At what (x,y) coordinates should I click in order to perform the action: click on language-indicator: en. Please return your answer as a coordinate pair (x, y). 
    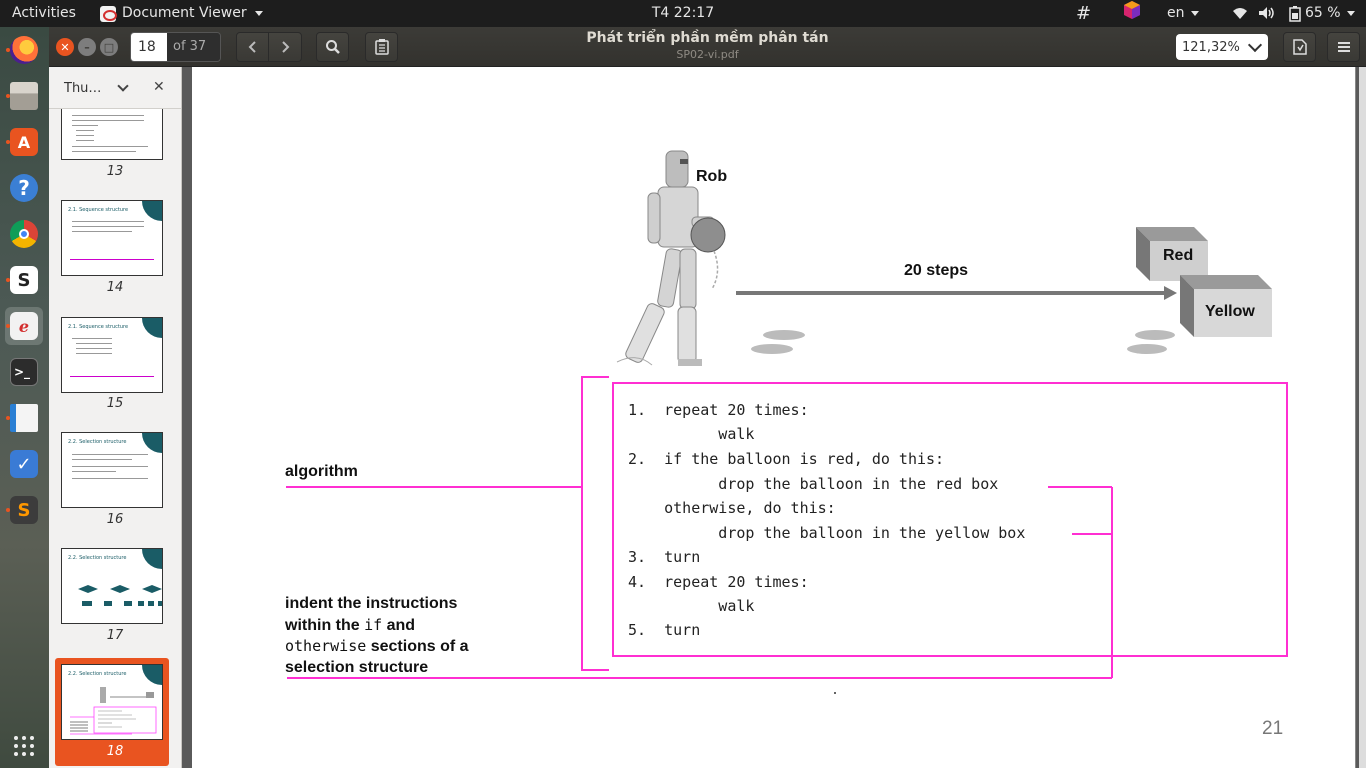
    Looking at the image, I should click on (1183, 13).